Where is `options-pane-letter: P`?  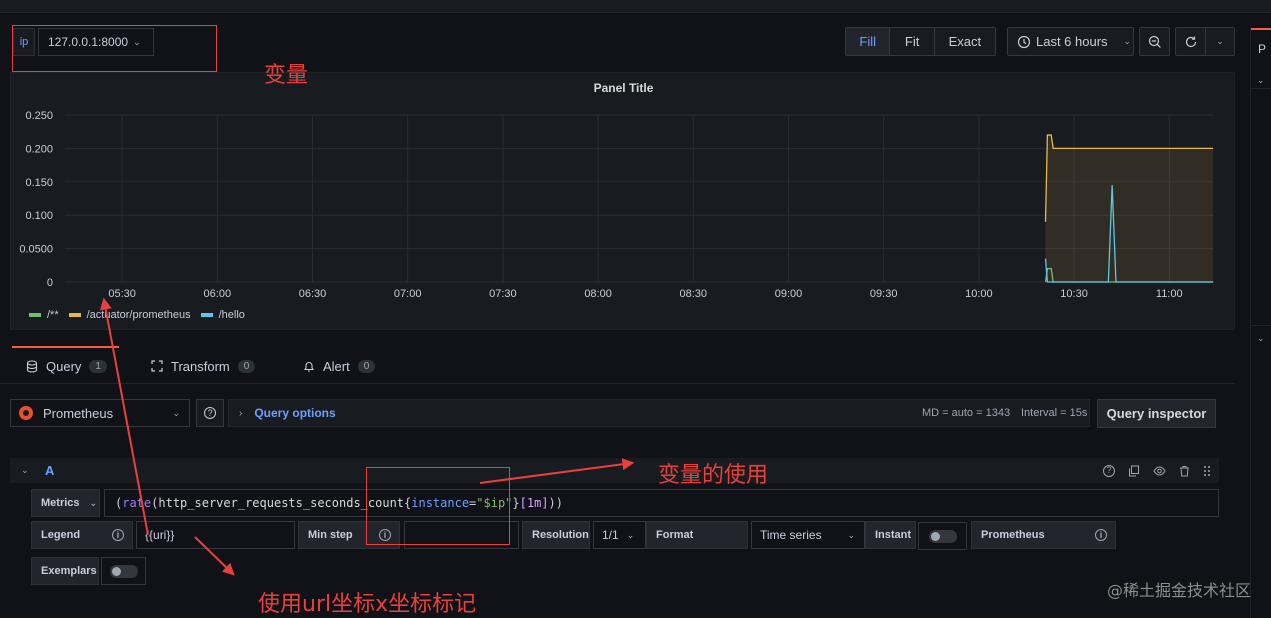 options-pane-letter: P is located at coordinates (1262, 49).